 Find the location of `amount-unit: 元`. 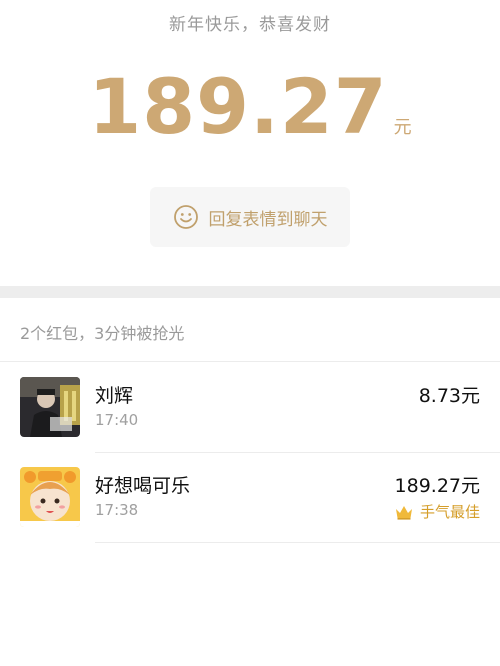

amount-unit: 元 is located at coordinates (402, 127).